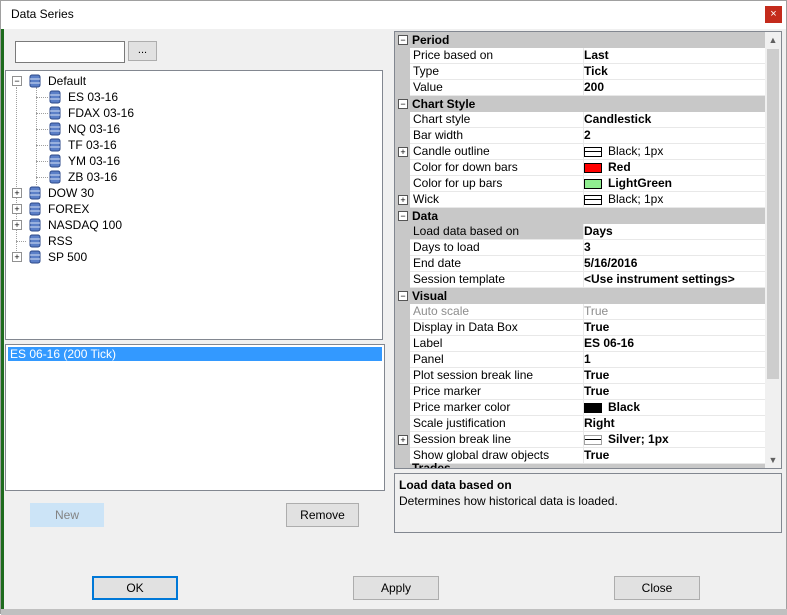 The width and height of the screenshot is (787, 615). I want to click on apply-button: Apply, so click(396, 588).